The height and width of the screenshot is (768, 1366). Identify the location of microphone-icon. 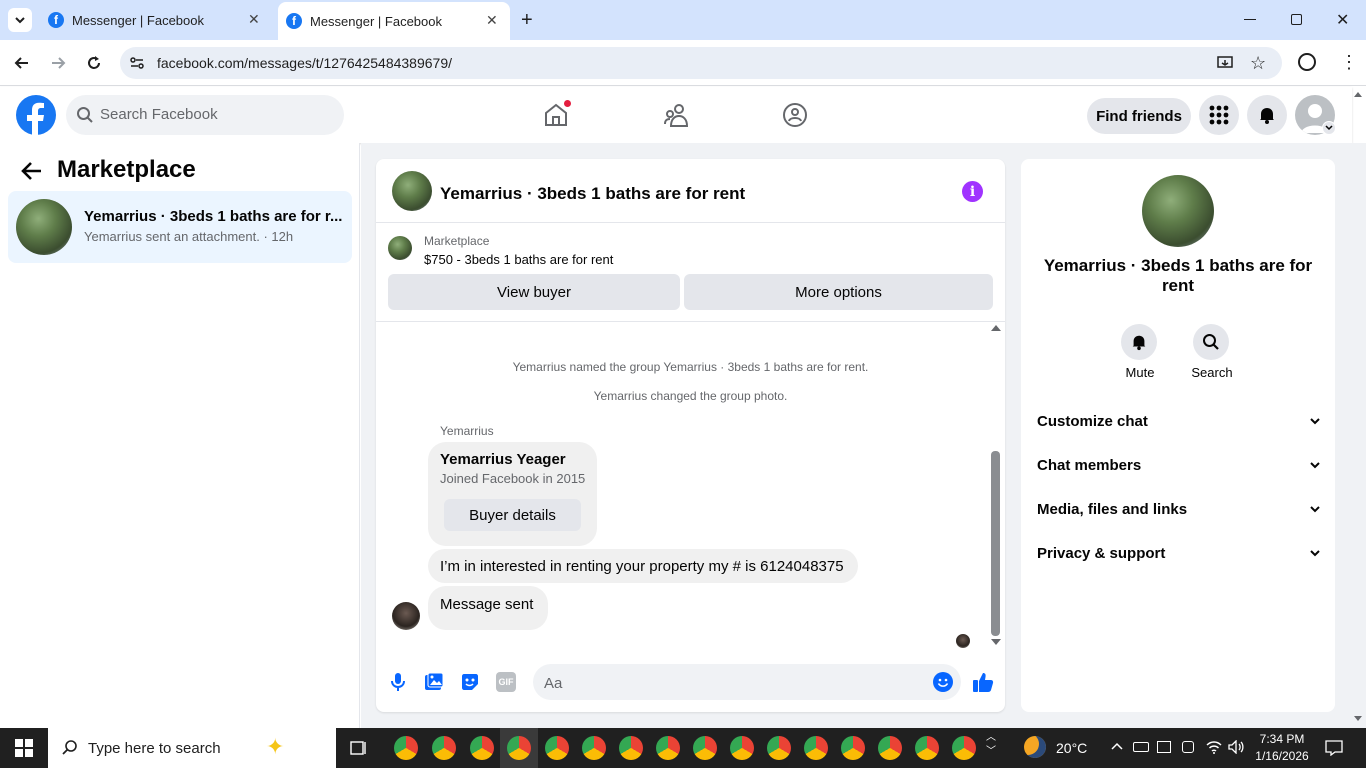
(398, 682).